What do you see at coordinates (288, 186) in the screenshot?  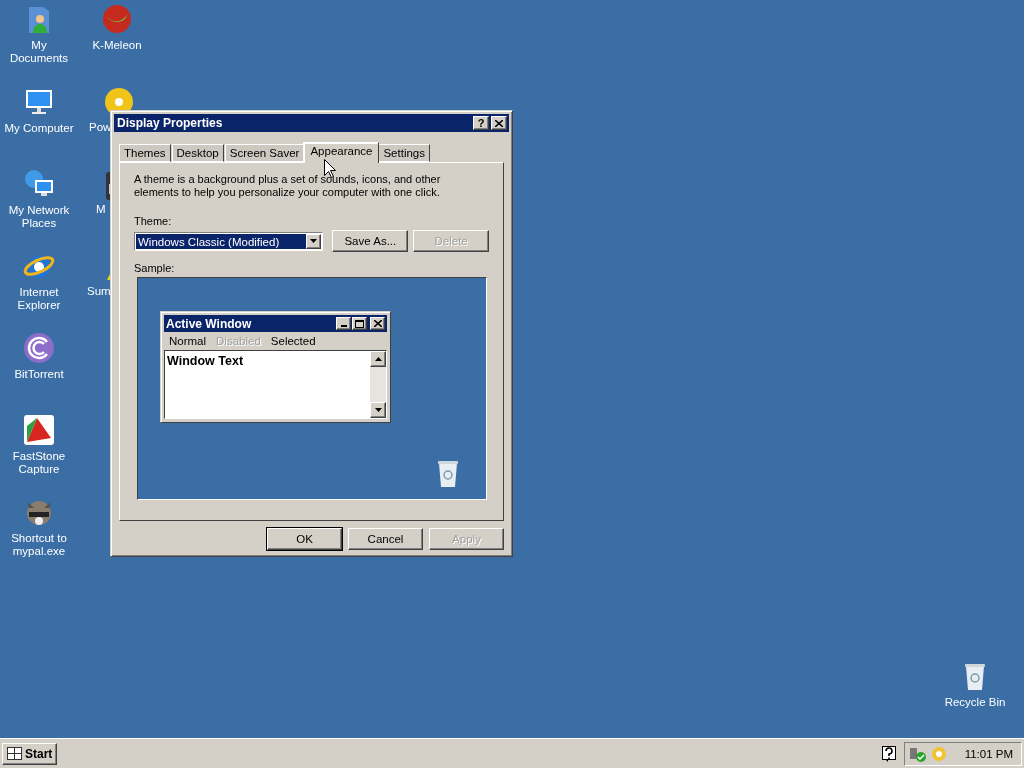 I see `description-text: A theme is a background plus a set of sounds, icons, and other elements to help you personalize your computer with one click.` at bounding box center [288, 186].